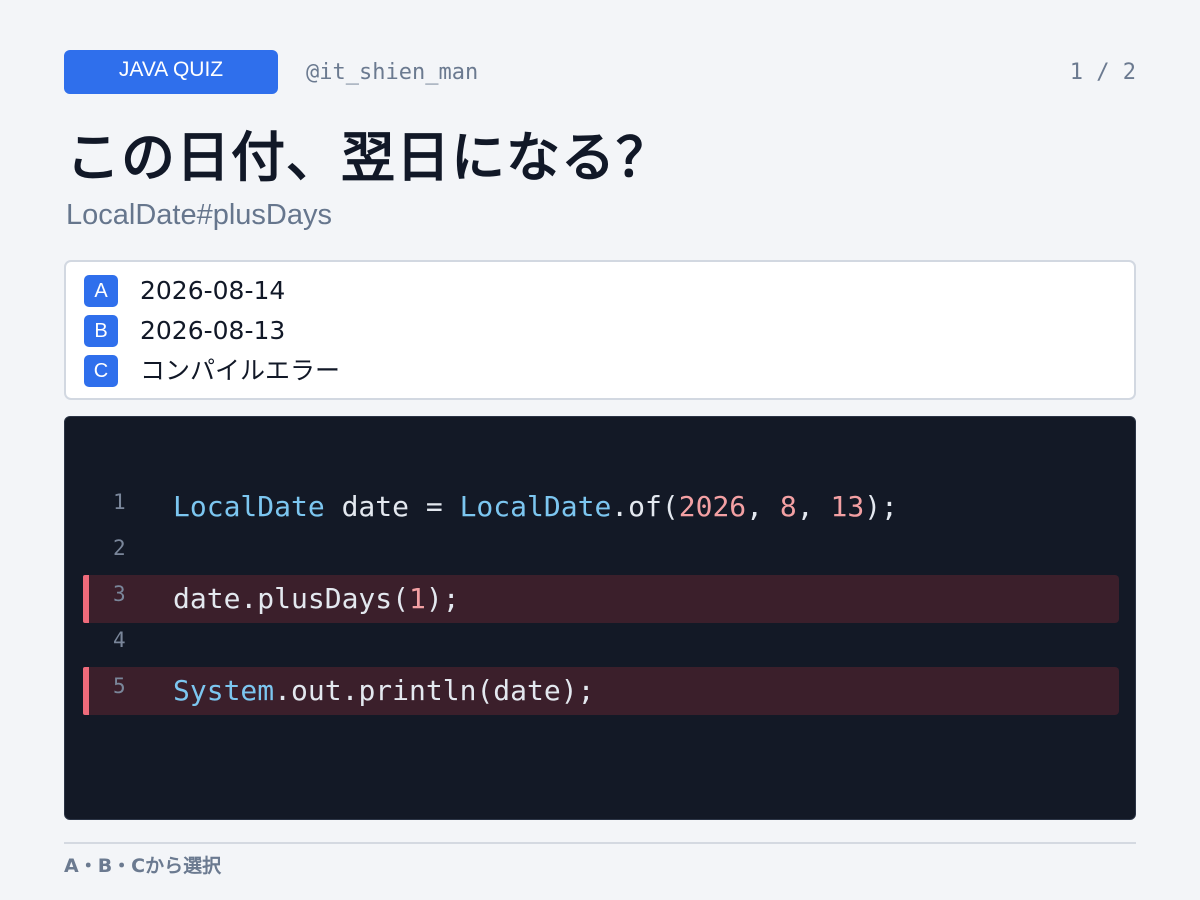 This screenshot has width=1200, height=900. Describe the element at coordinates (119, 502) in the screenshot. I see `line-number: 1` at that location.